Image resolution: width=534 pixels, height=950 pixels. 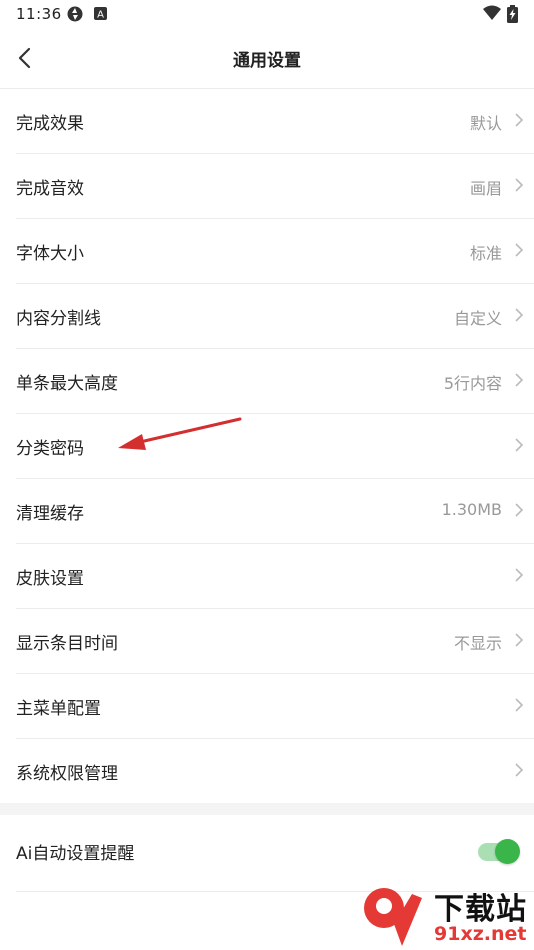 I want to click on setting-value: 不显示, so click(x=477, y=643).